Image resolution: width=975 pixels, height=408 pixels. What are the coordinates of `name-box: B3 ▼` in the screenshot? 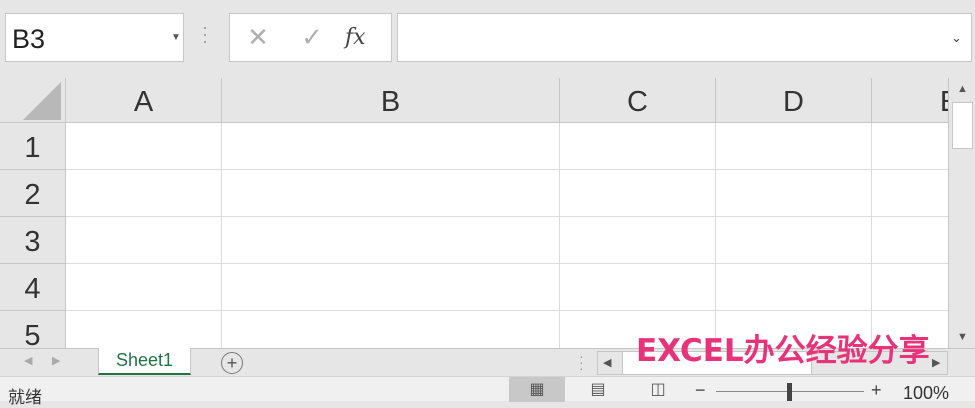 It's located at (94, 37).